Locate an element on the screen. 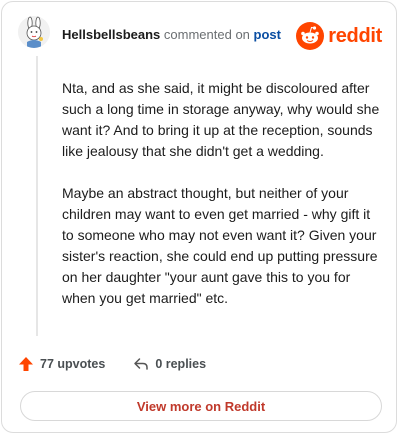 The image size is (400, 436). replies-button: 0 replies is located at coordinates (169, 364).